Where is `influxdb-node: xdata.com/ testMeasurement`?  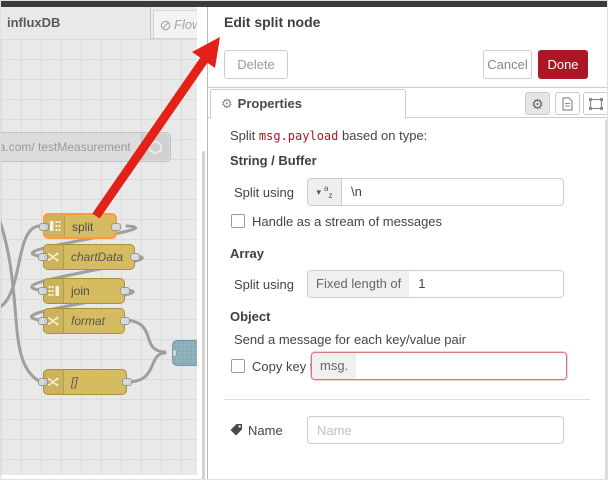 influxdb-node: xdata.com/ testMeasurement is located at coordinates (86, 147).